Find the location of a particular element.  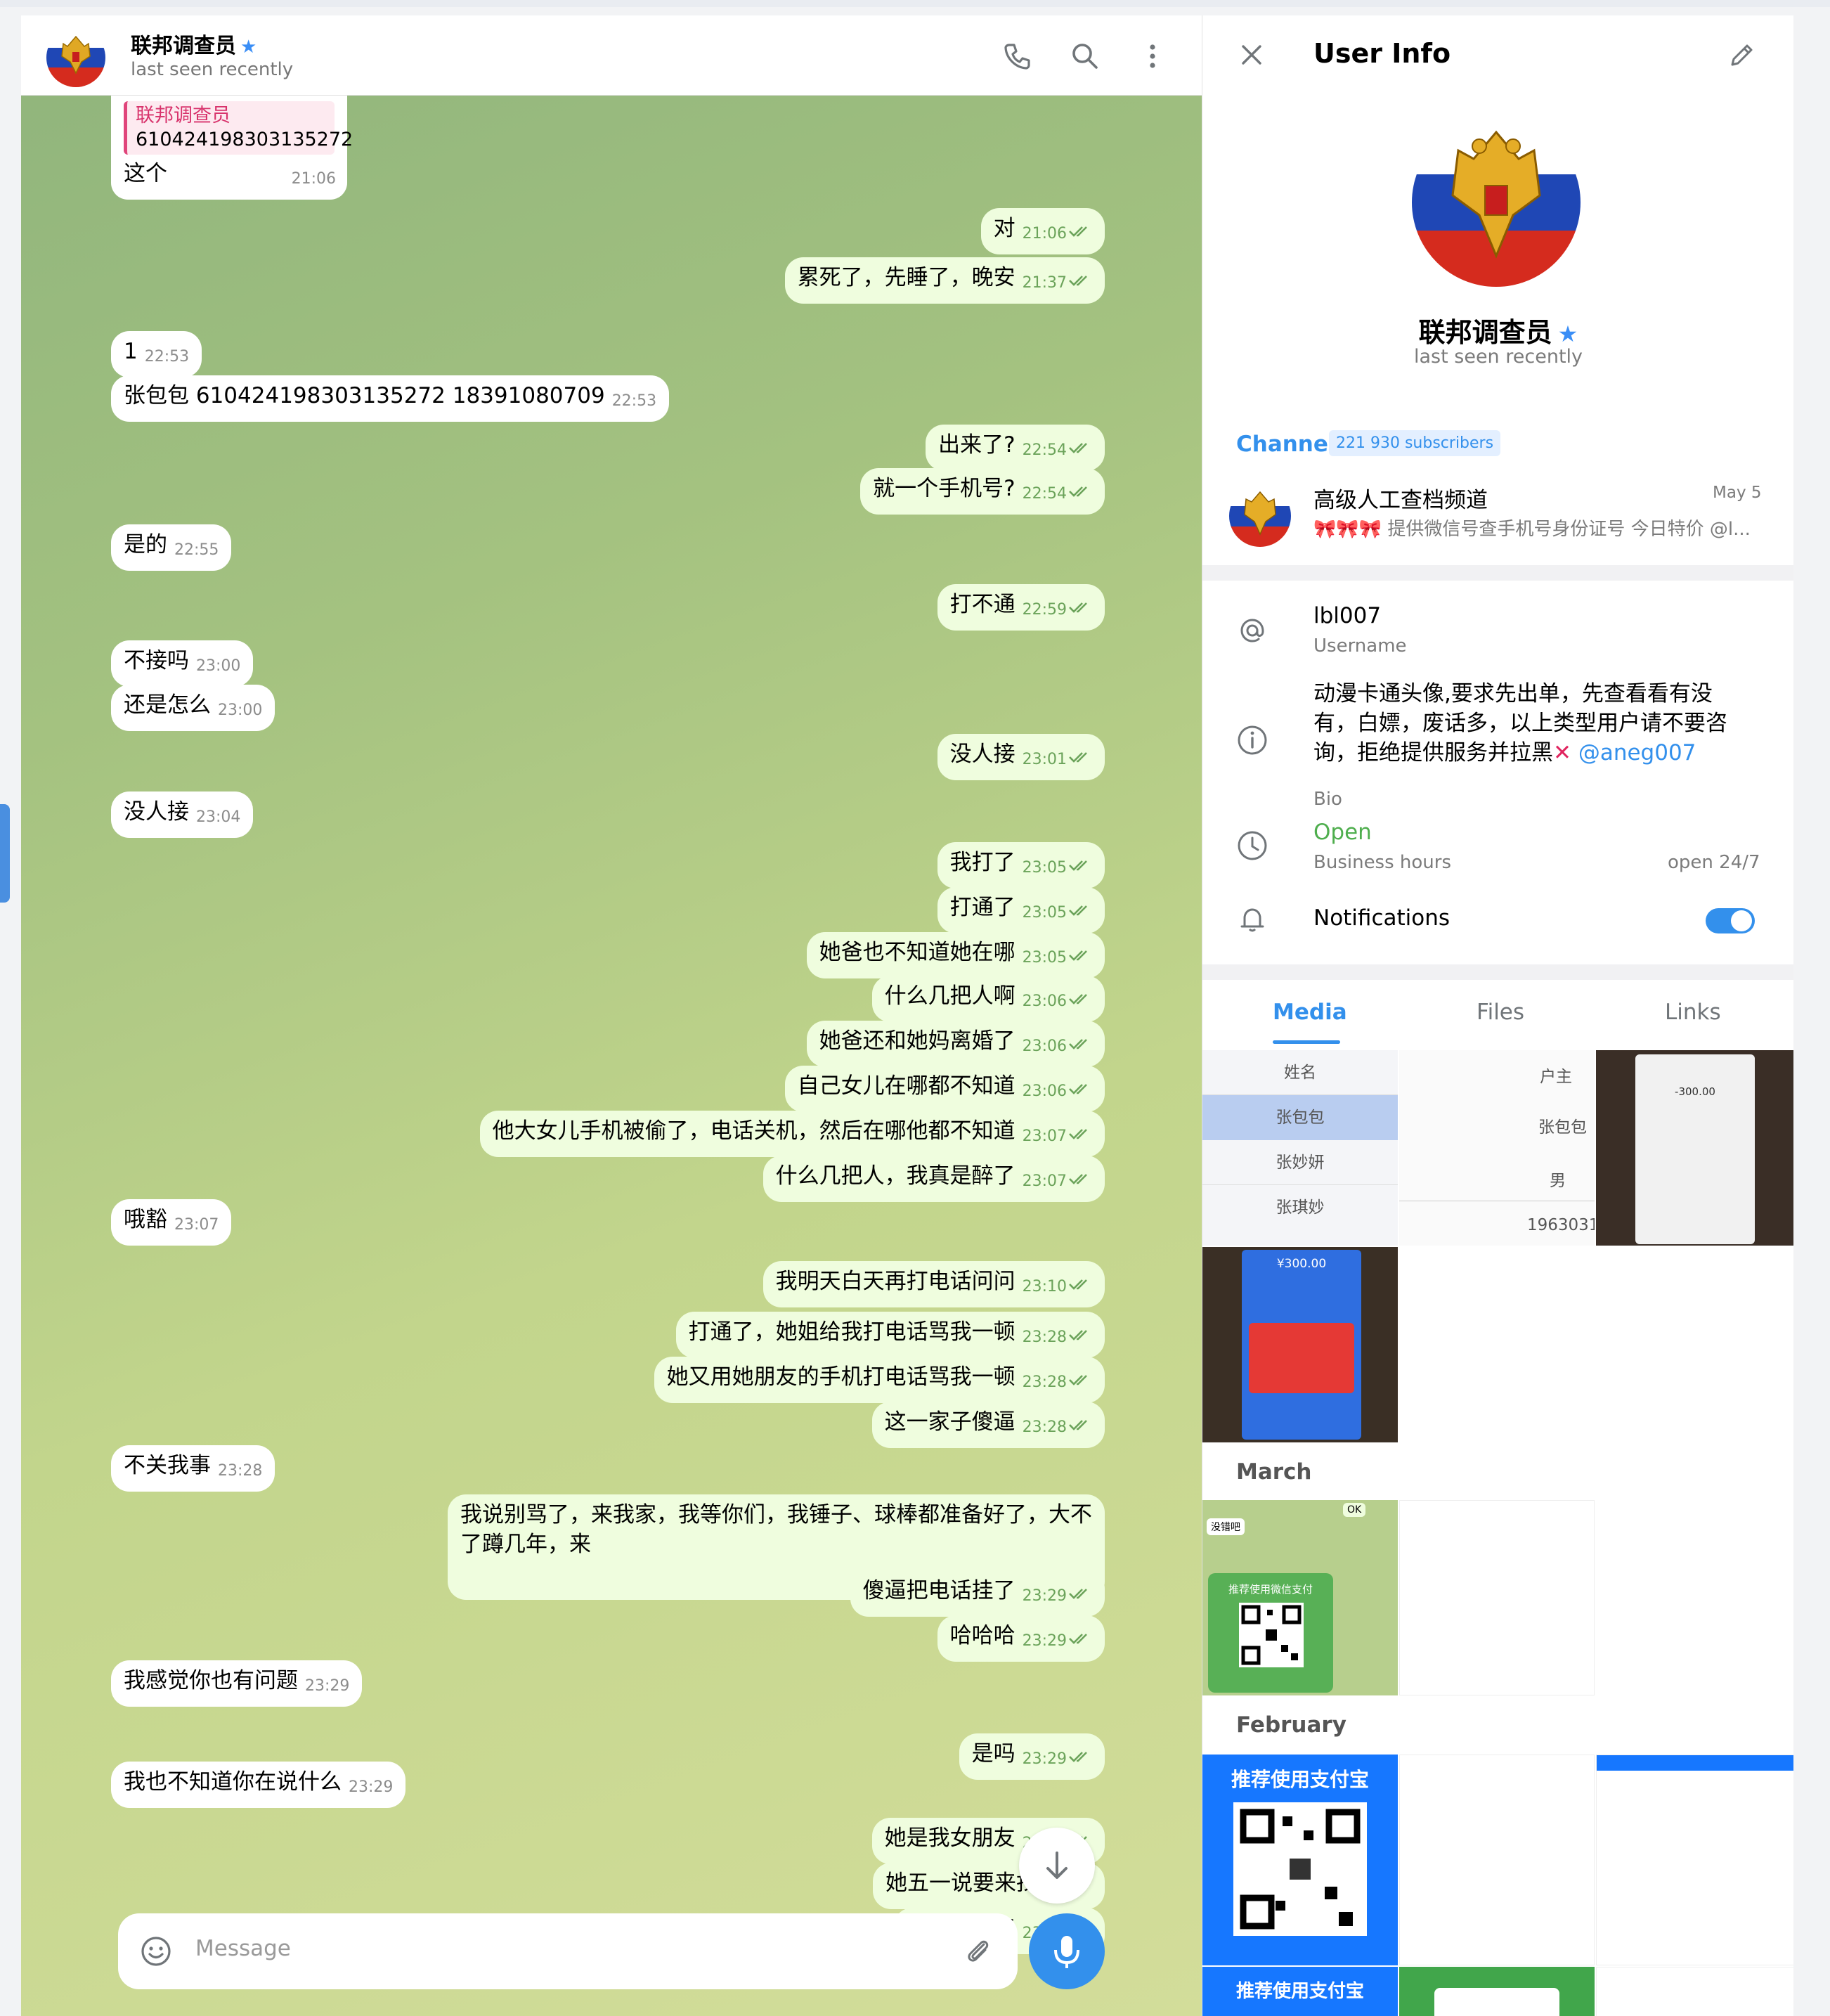

message-bubble: 1 22:53 is located at coordinates (156, 354).